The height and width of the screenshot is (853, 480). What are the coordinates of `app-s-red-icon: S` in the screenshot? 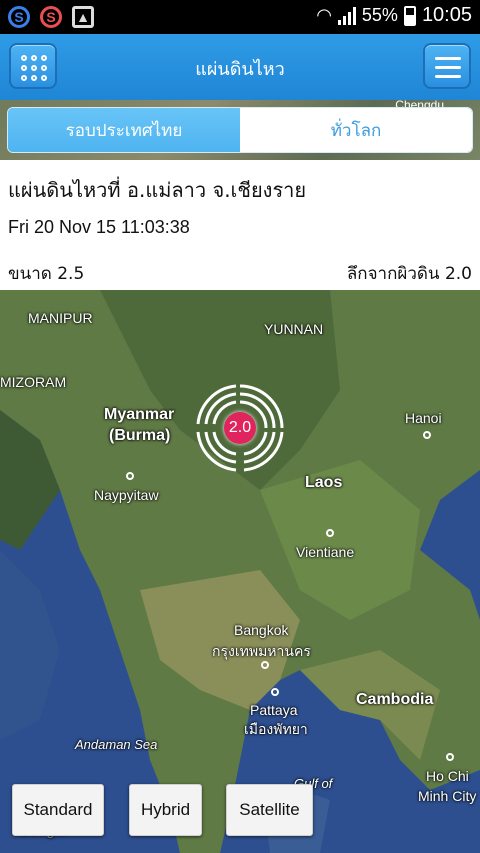 It's located at (51, 17).